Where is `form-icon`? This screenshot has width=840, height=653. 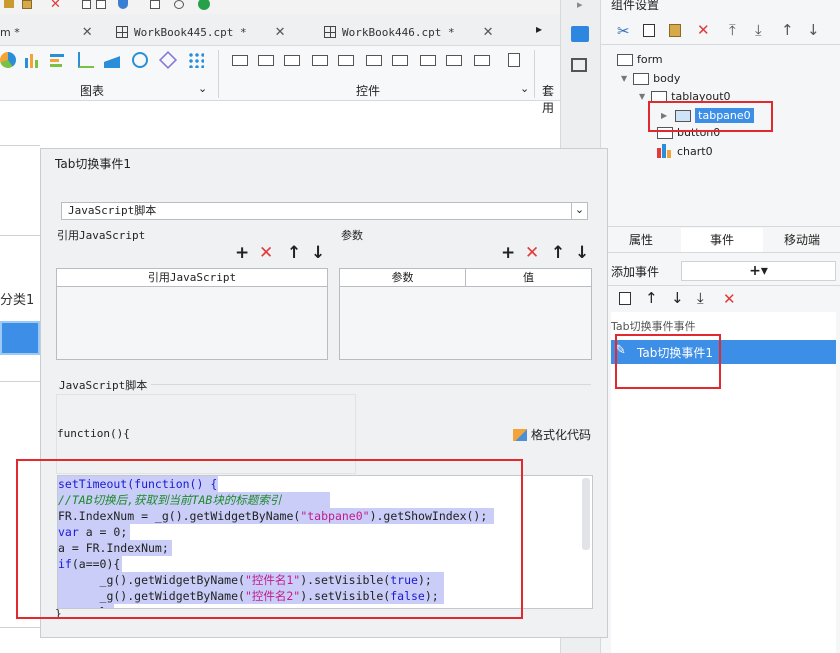
form-icon is located at coordinates (625, 59).